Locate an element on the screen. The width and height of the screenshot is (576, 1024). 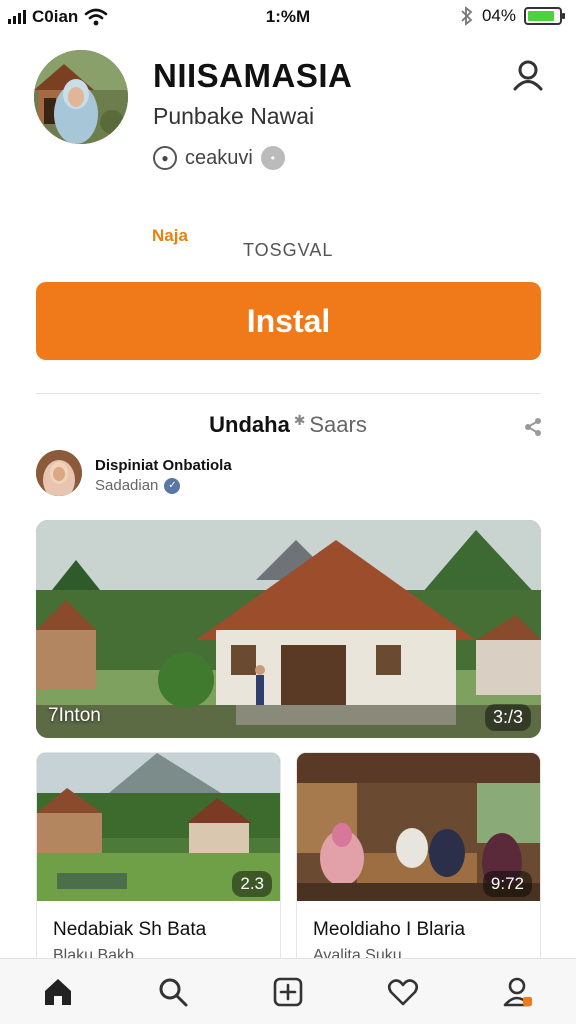
bluetooth-icon is located at coordinates (467, 16).